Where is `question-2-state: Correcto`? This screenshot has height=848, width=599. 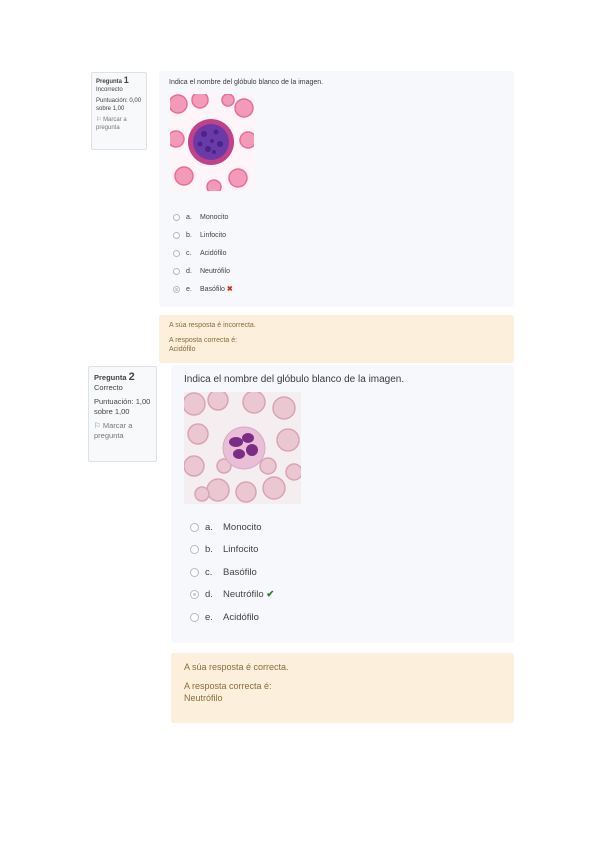 question-2-state: Correcto is located at coordinates (108, 387).